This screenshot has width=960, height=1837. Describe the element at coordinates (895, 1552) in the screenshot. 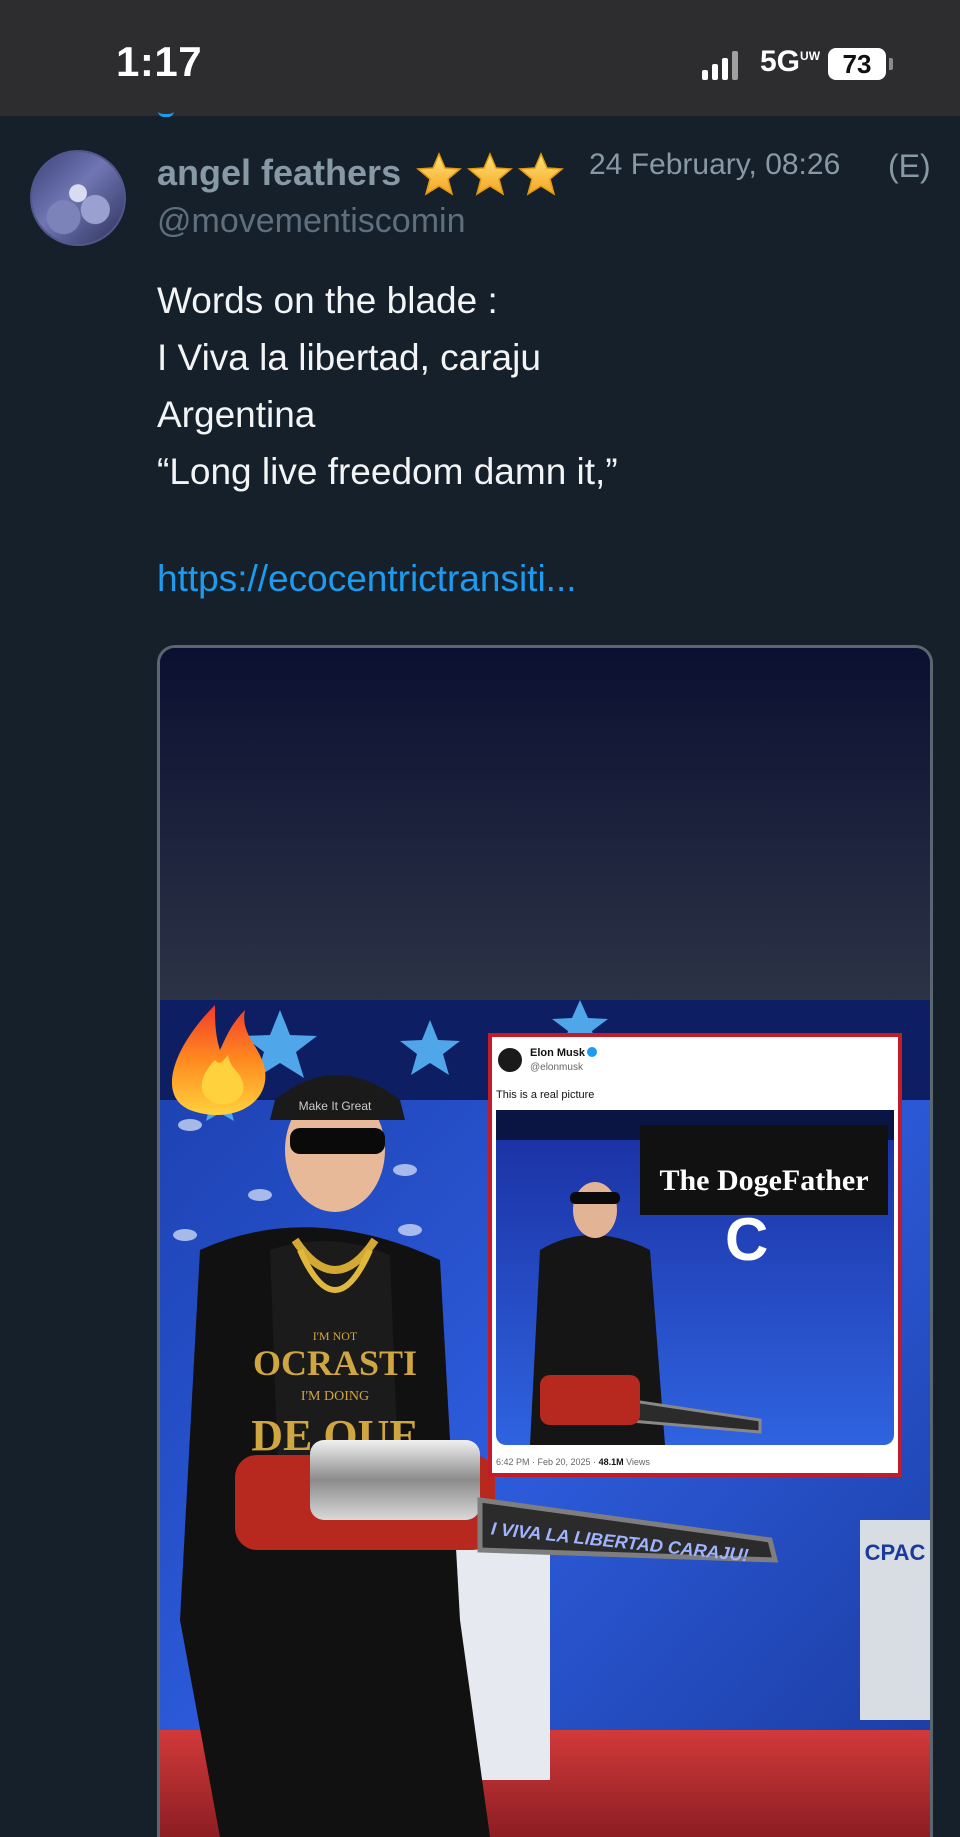

I see `cpac-sign-text: CPAC` at that location.